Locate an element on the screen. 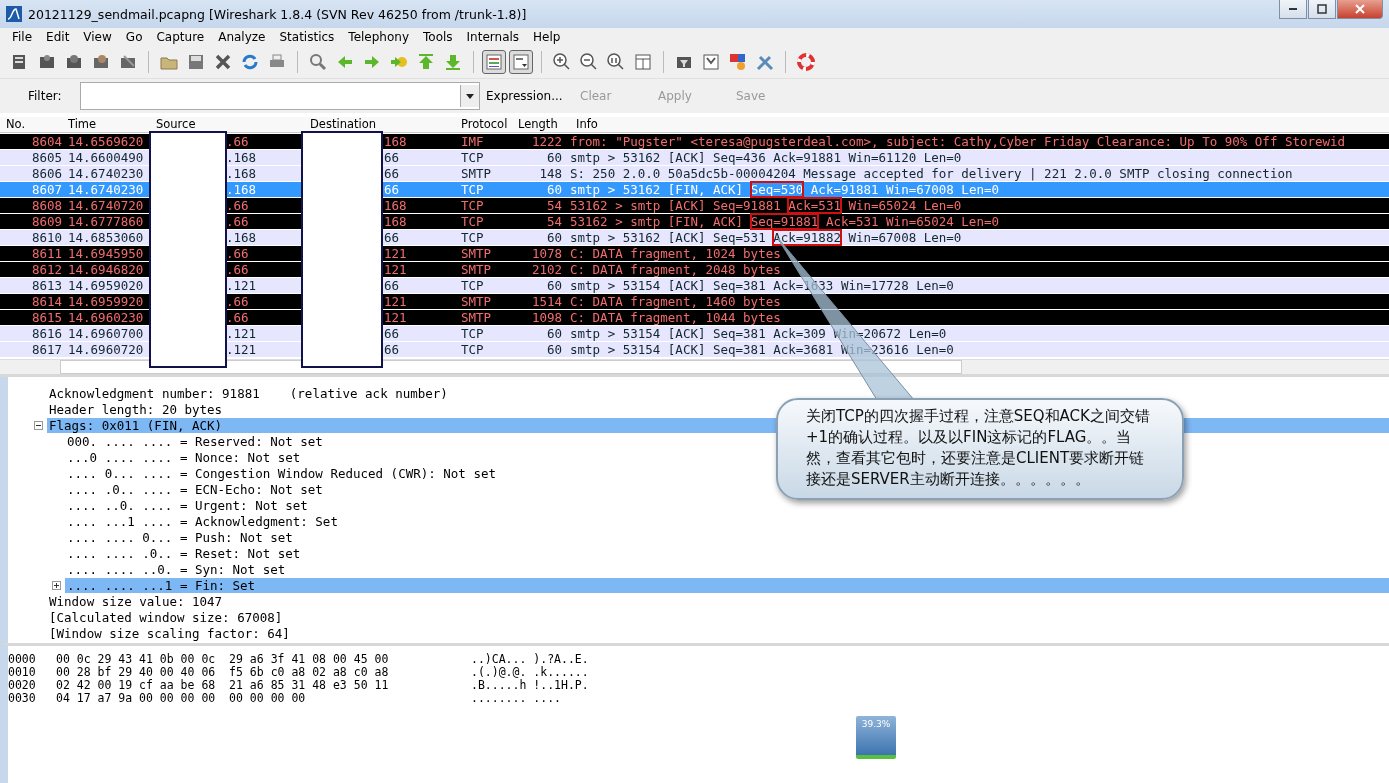  column-header: Destination is located at coordinates (380, 124).